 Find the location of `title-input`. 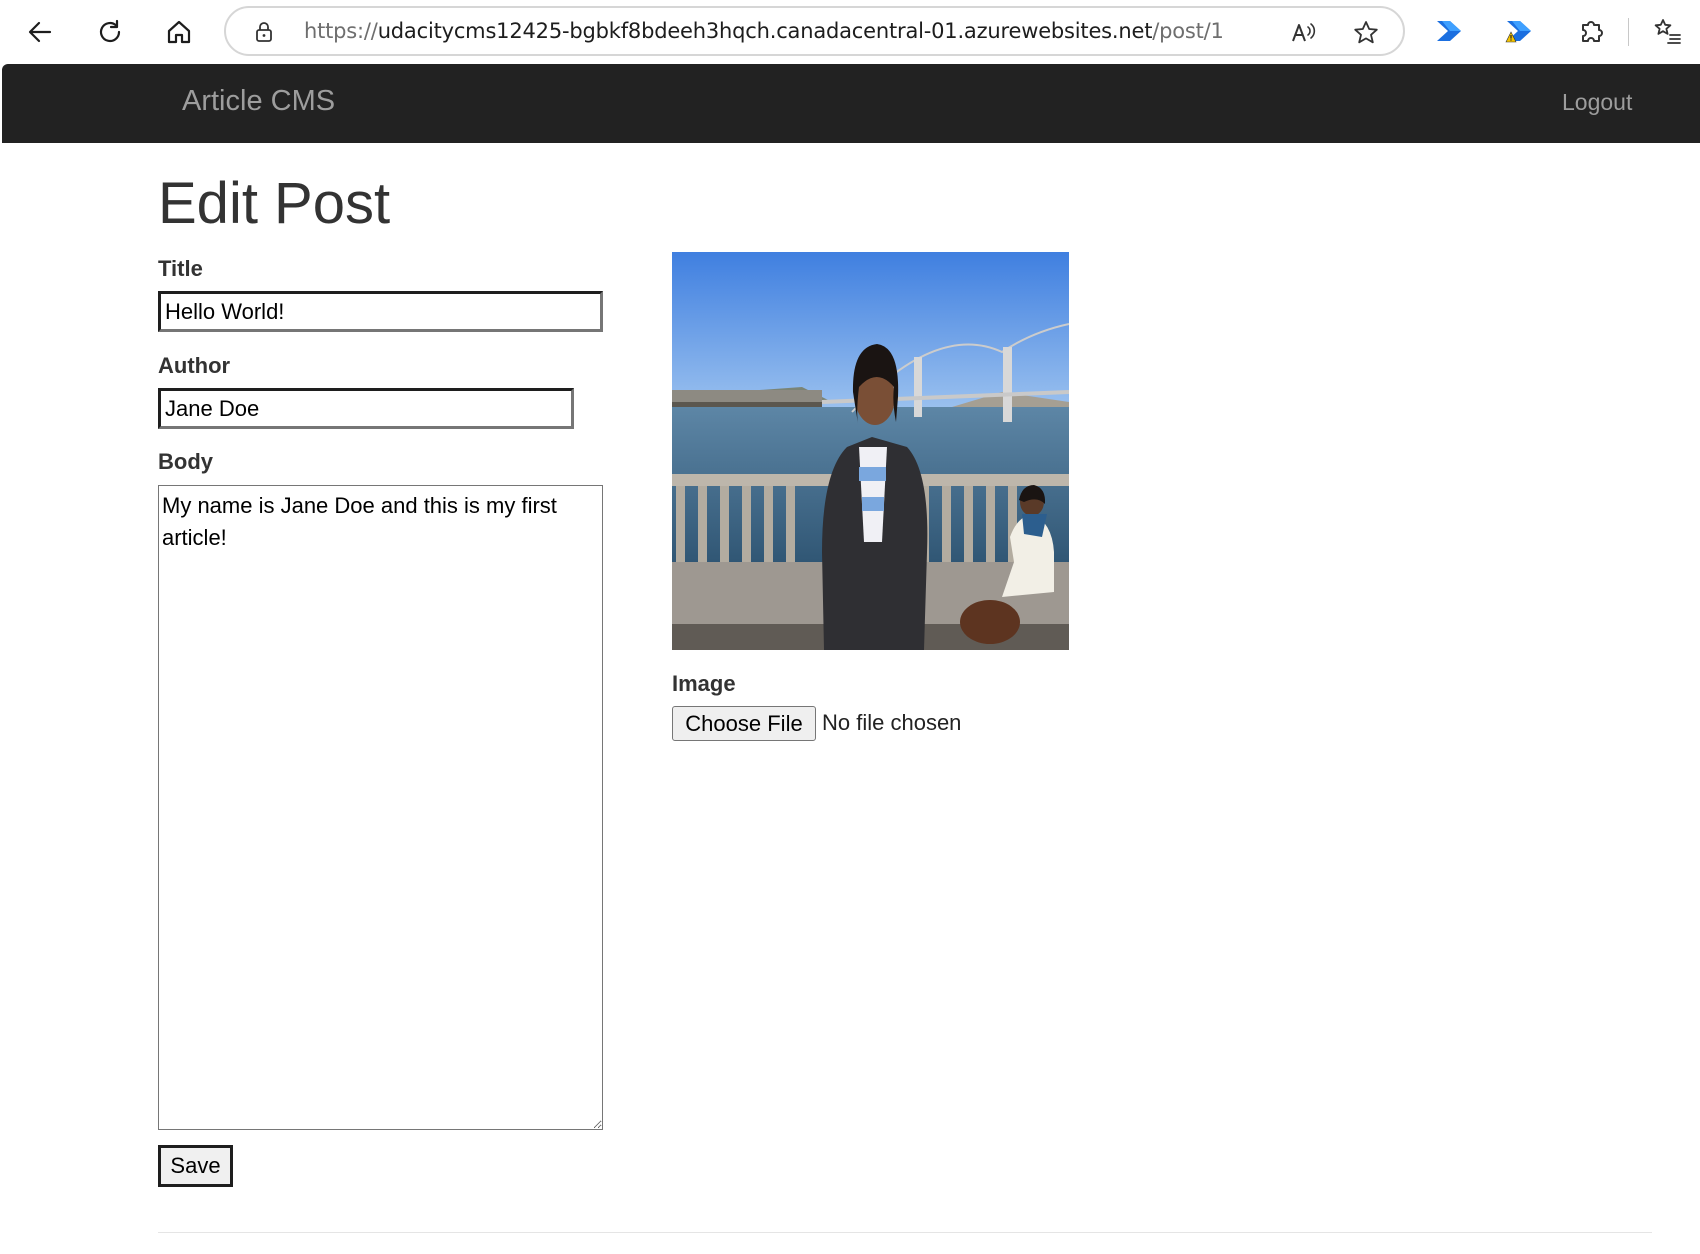

title-input is located at coordinates (380, 311).